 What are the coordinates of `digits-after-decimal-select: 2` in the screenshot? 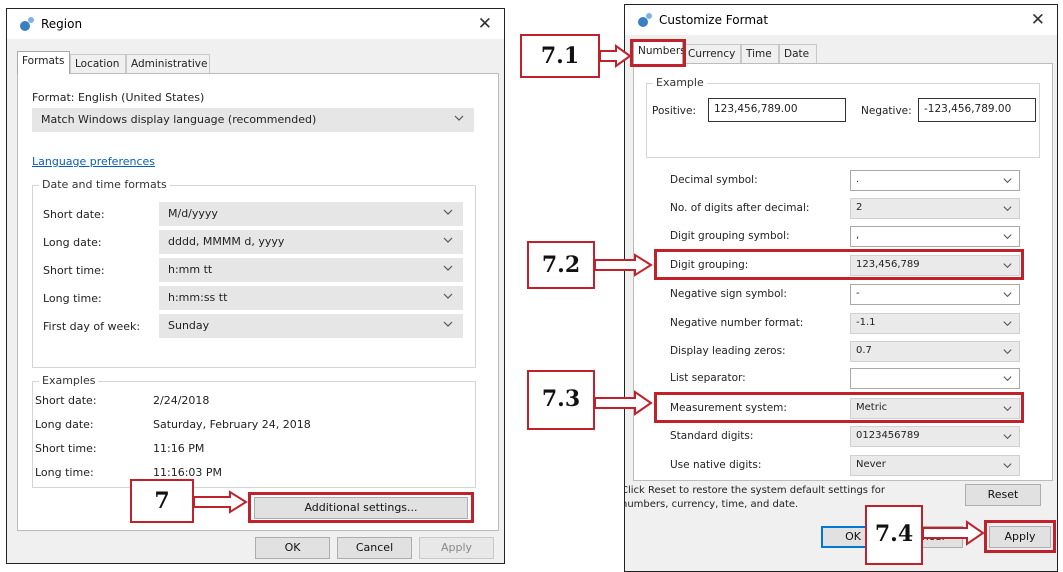 It's located at (935, 208).